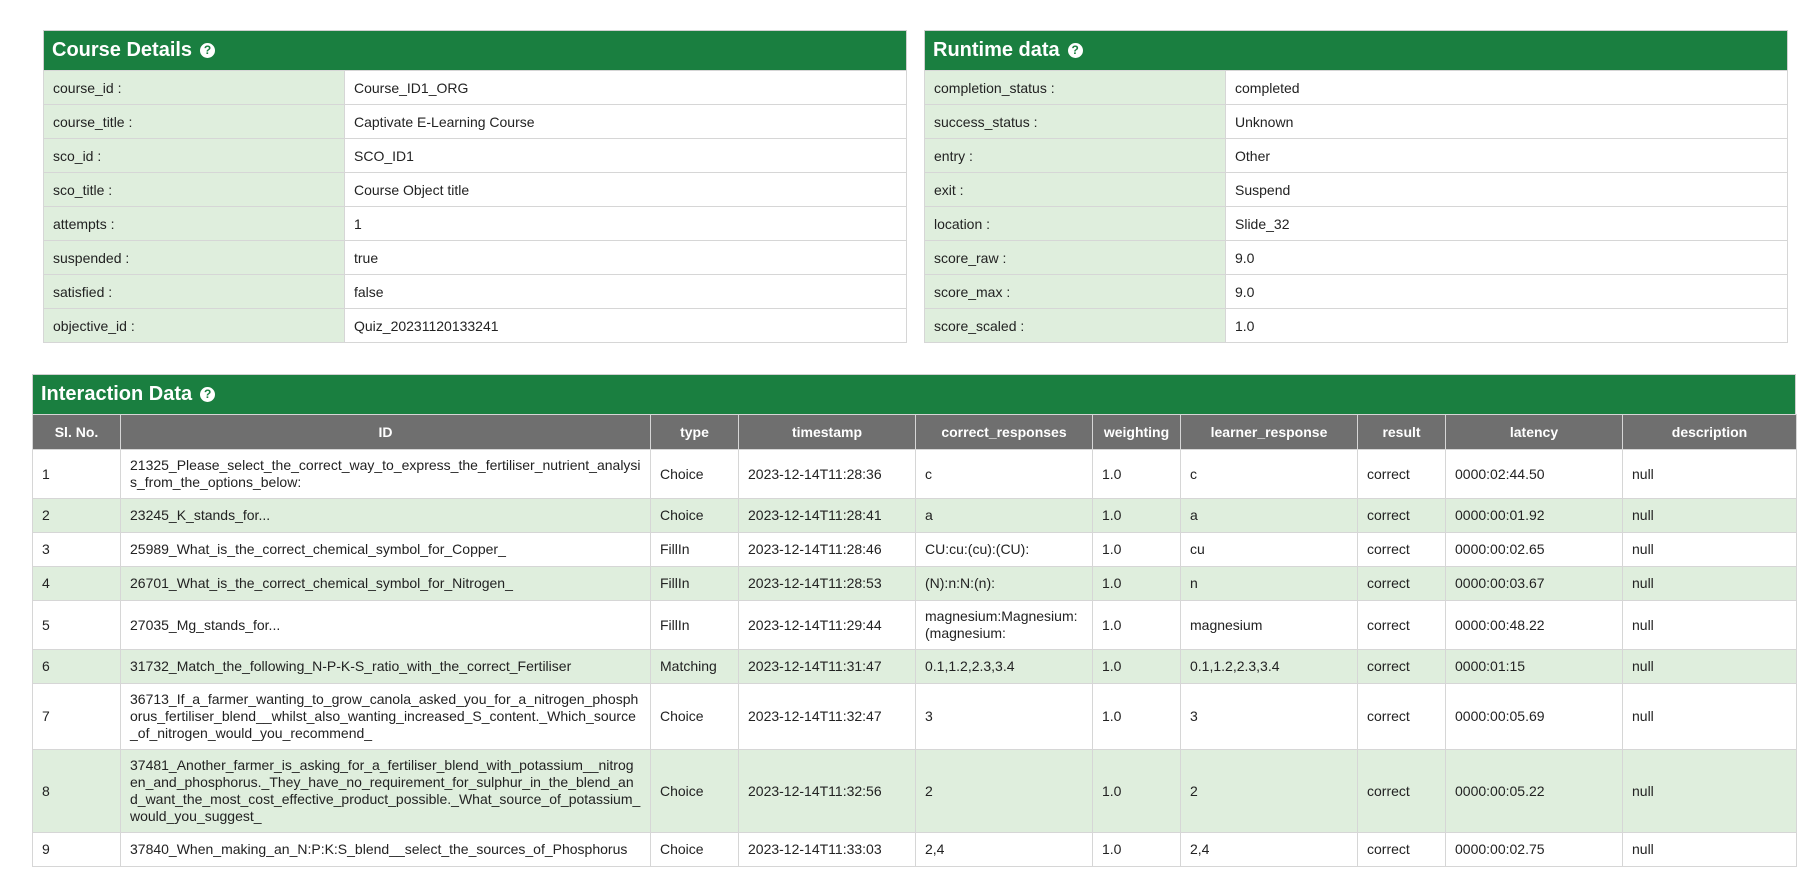  What do you see at coordinates (1004, 432) in the screenshot?
I see `column-header: correct_responses` at bounding box center [1004, 432].